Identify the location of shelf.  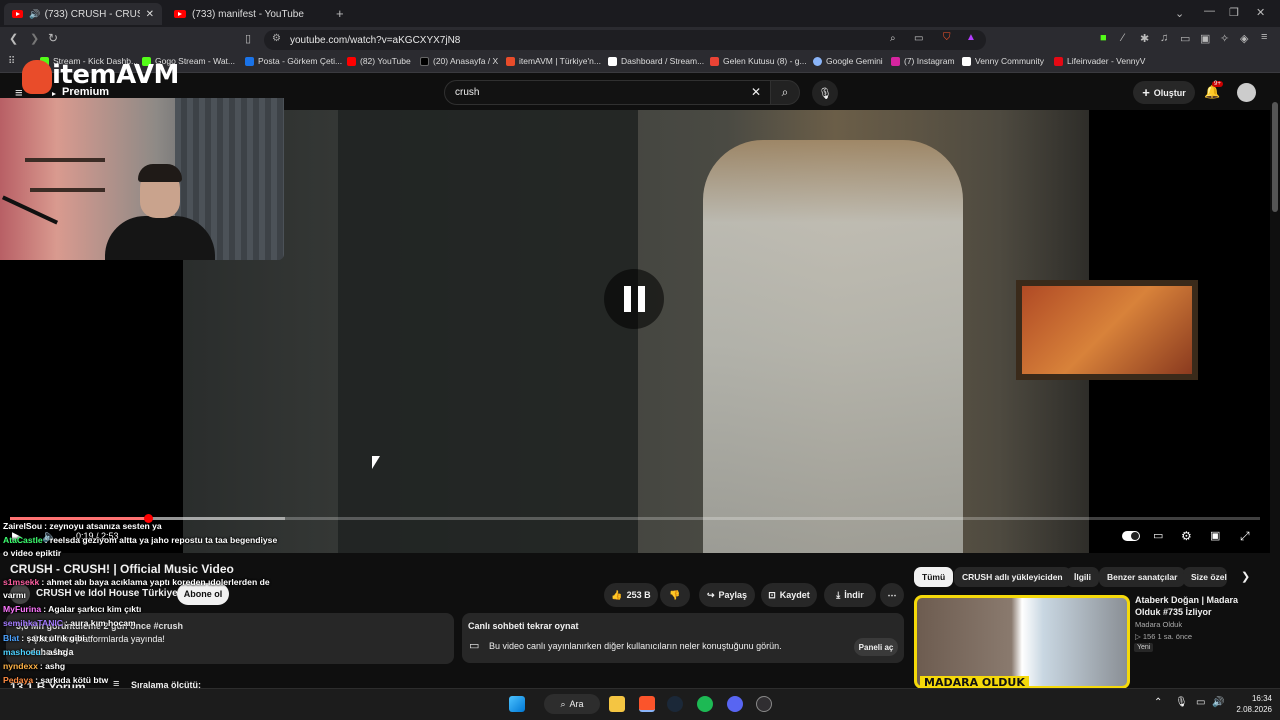
(67, 190).